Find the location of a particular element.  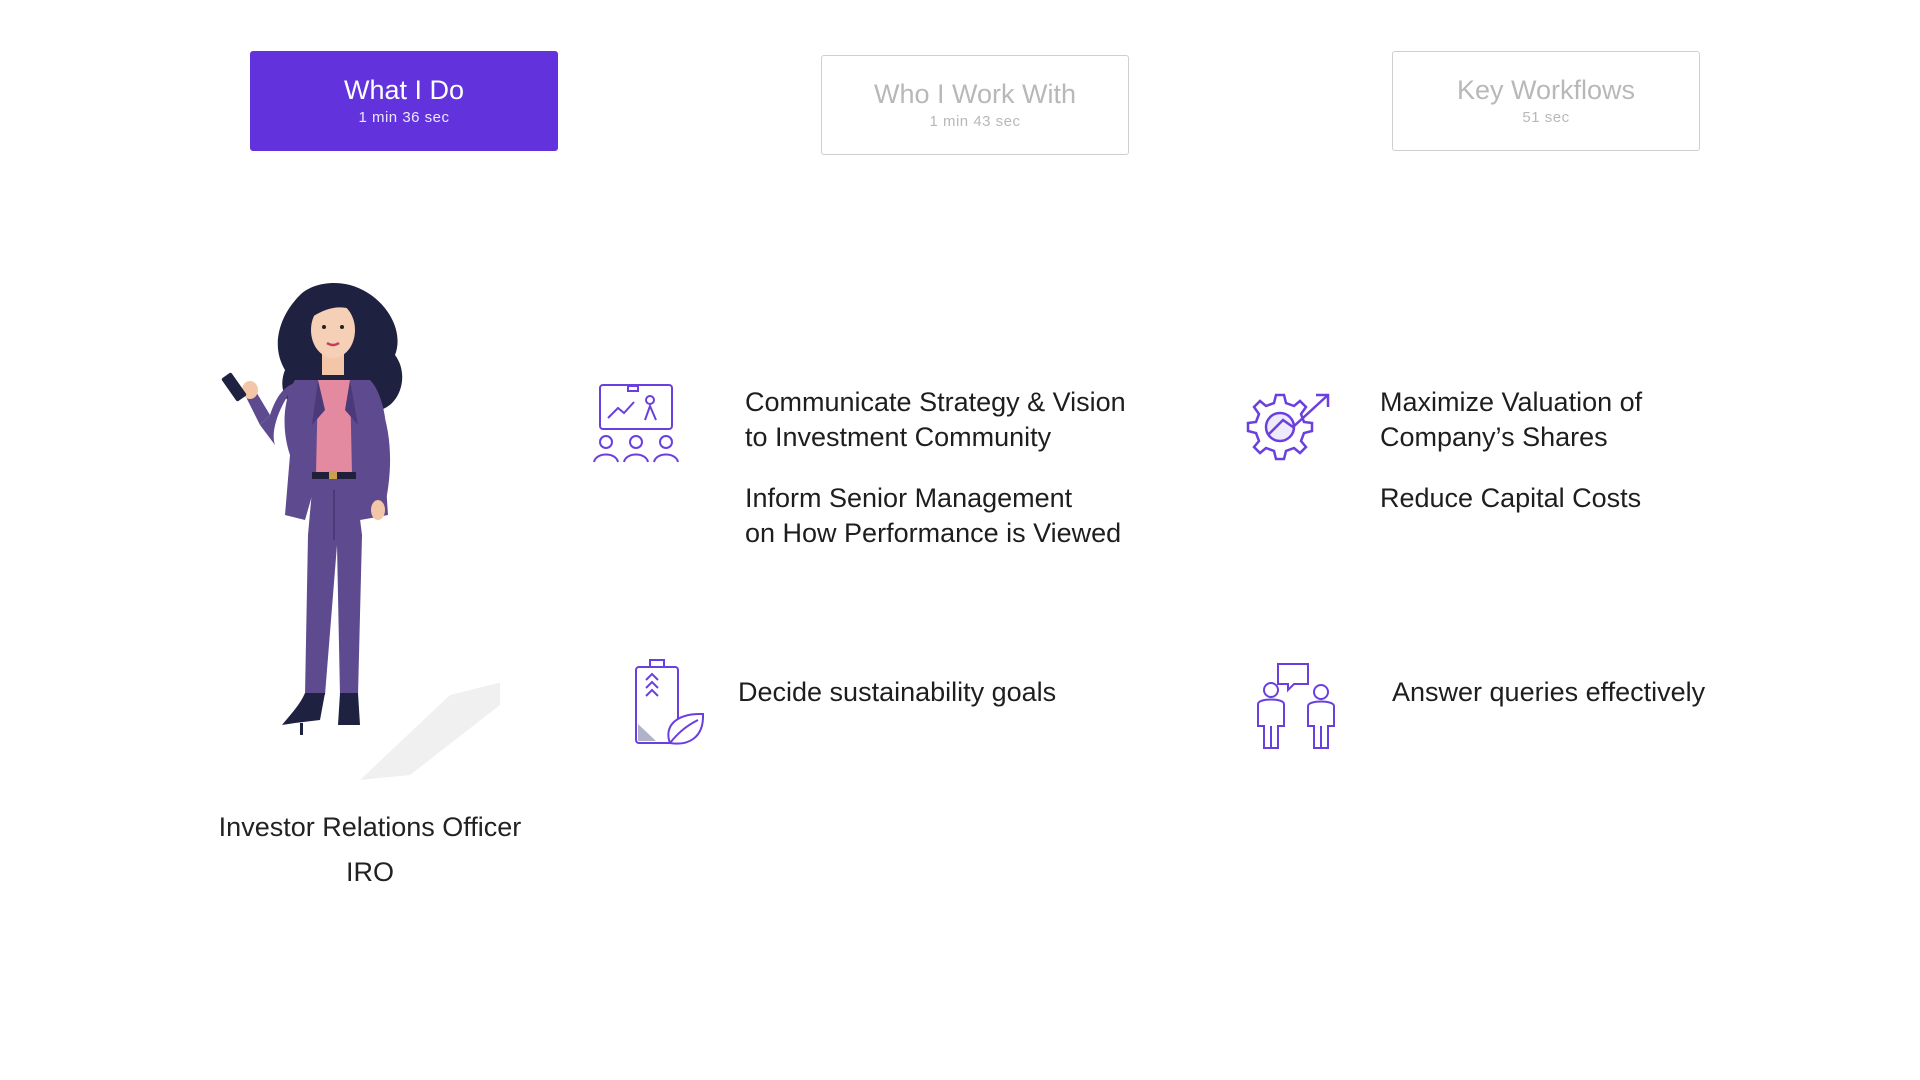

tab-who-i-work-with: Who I Work With 1 min 43 sec is located at coordinates (975, 105).